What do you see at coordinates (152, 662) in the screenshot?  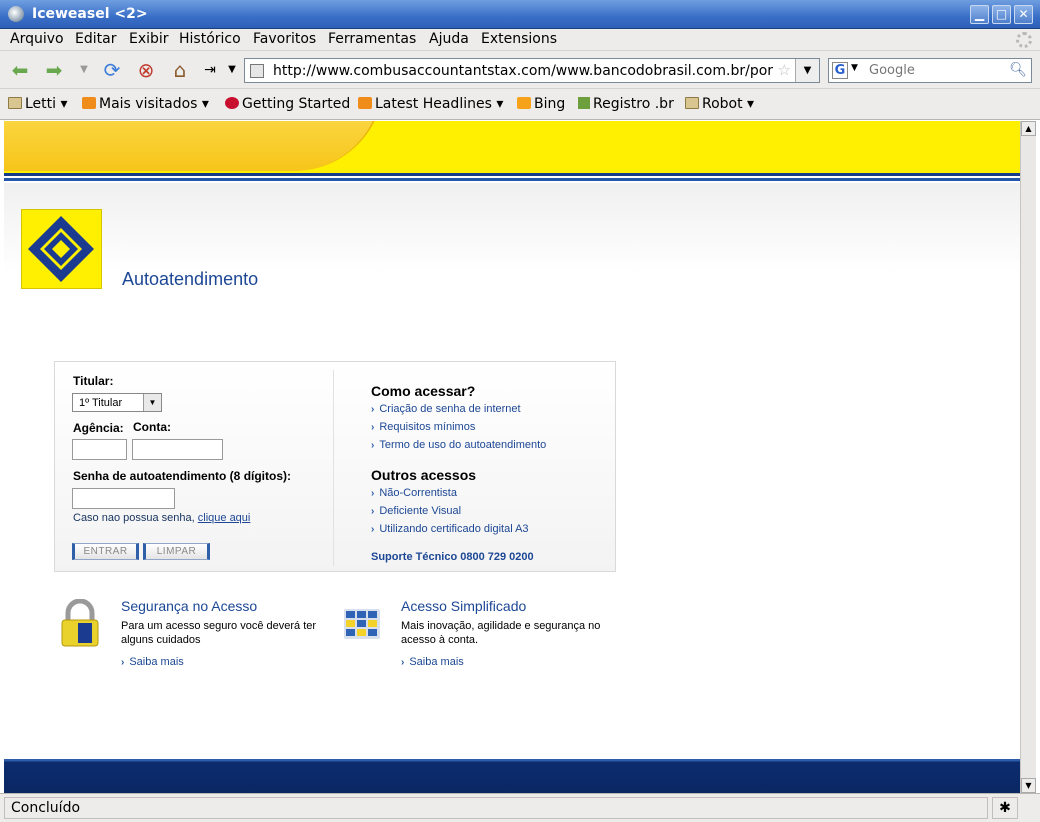 I see `seguranca-saiba-mais-link: › Saiba mais` at bounding box center [152, 662].